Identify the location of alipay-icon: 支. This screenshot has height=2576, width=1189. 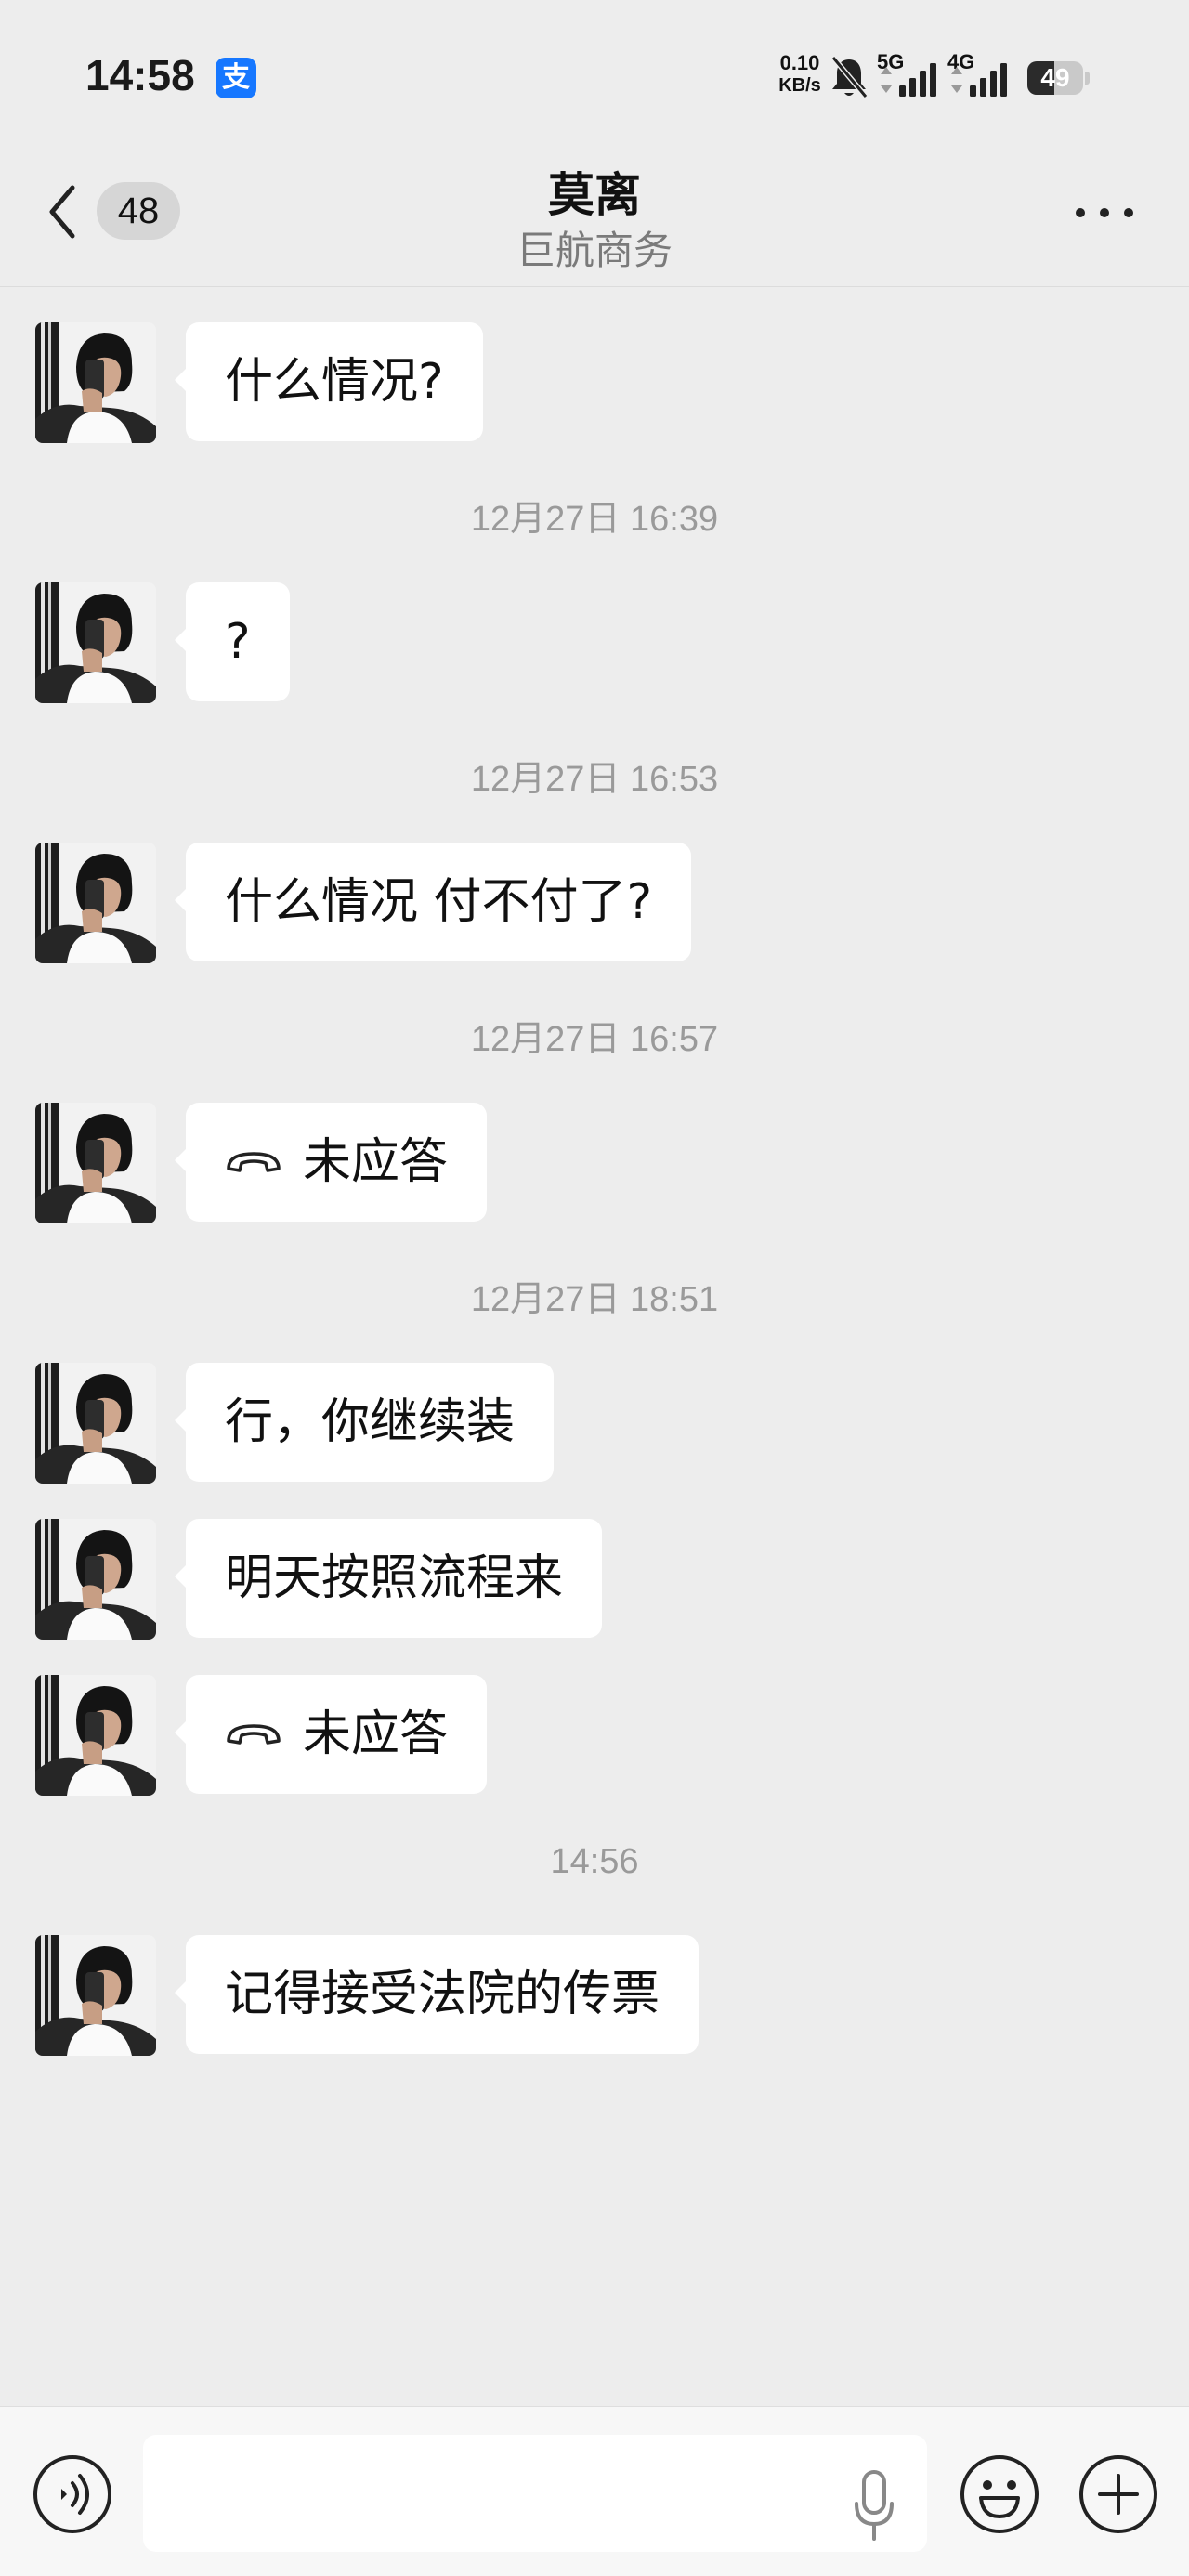
(236, 78).